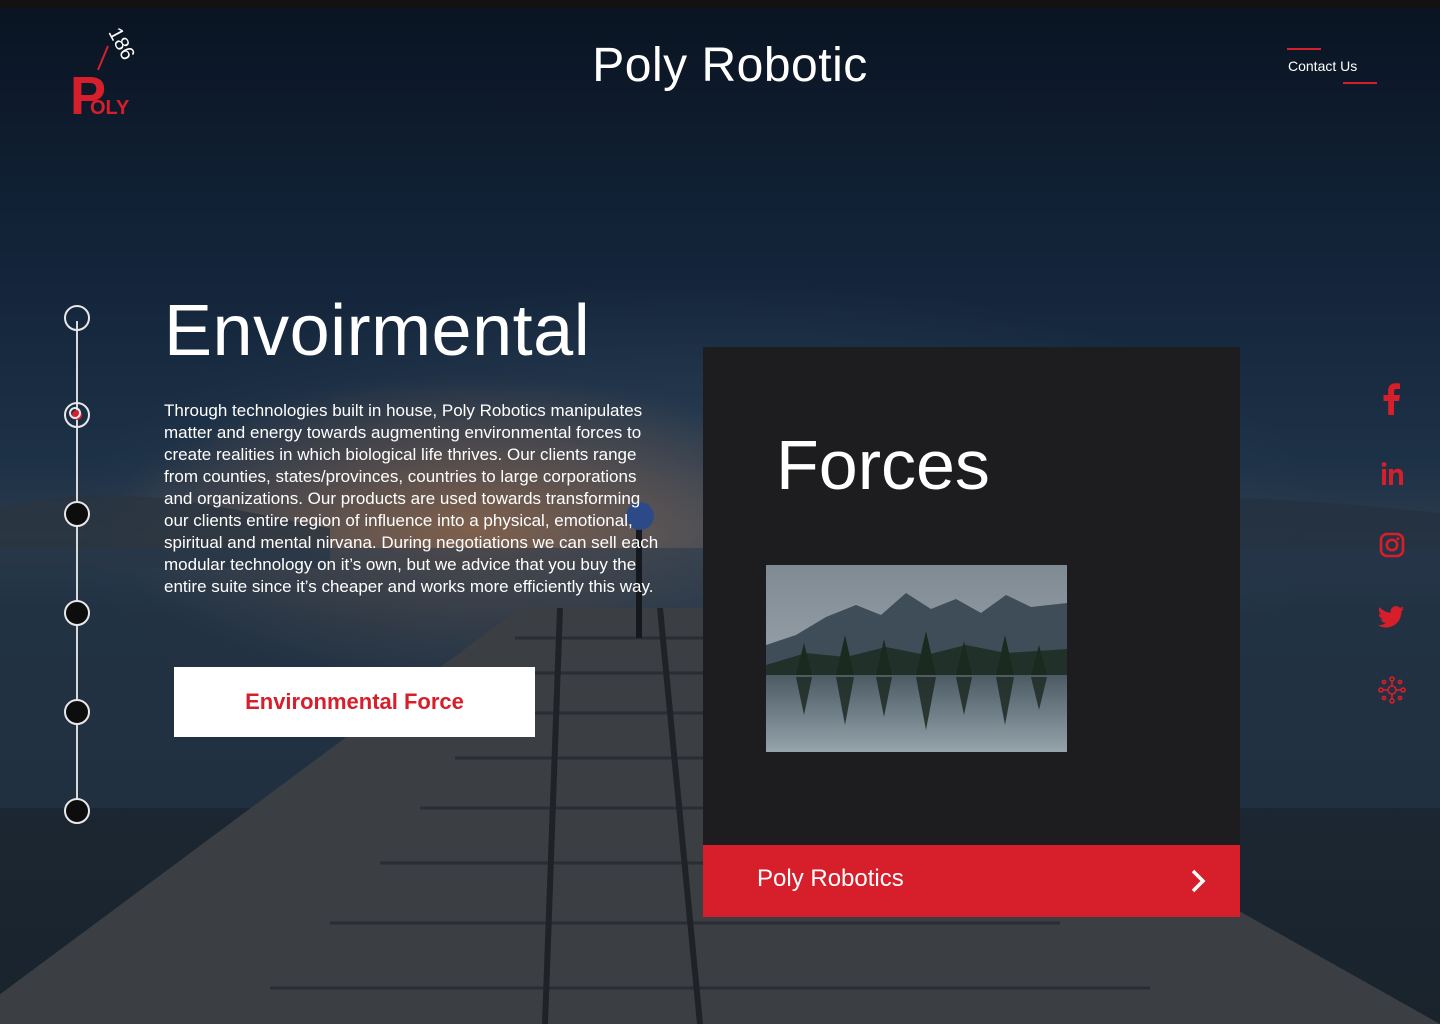 This screenshot has height=1024, width=1440. Describe the element at coordinates (1392, 691) in the screenshot. I see `network-icon` at that location.